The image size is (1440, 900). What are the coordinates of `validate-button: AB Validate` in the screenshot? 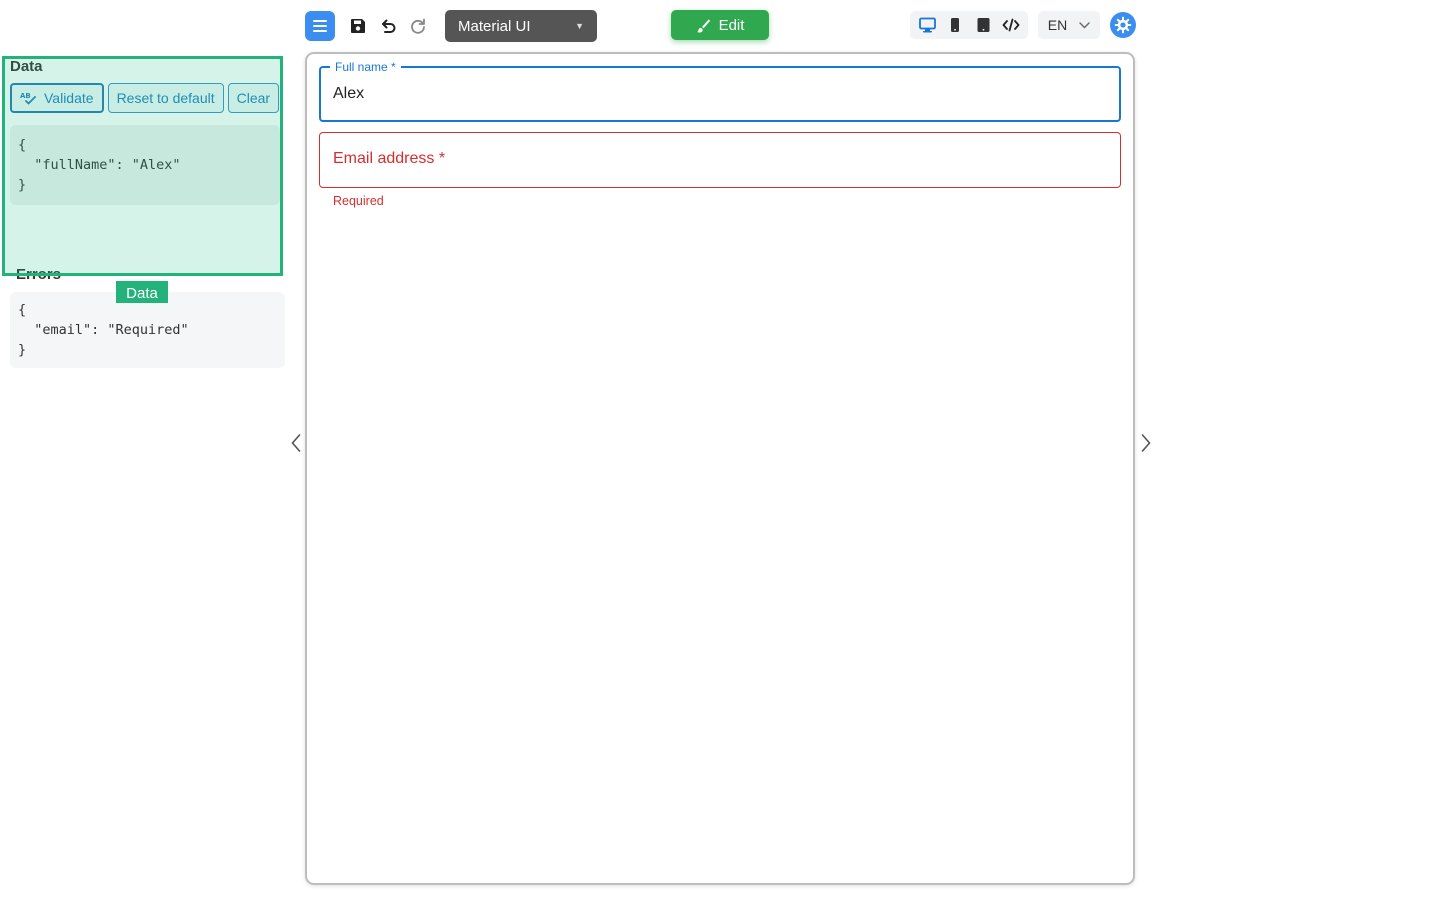 It's located at (57, 98).